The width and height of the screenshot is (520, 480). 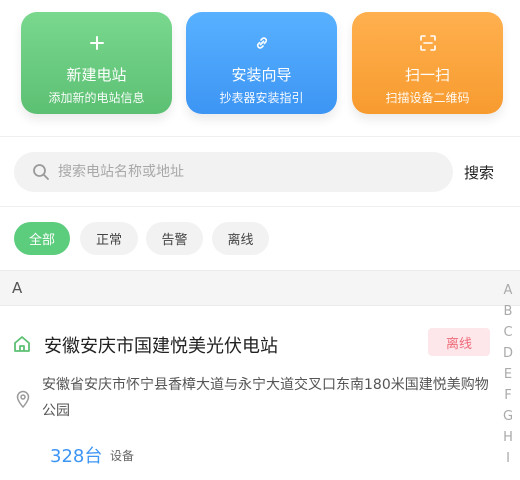 What do you see at coordinates (96, 43) in the screenshot?
I see `plus-icon` at bounding box center [96, 43].